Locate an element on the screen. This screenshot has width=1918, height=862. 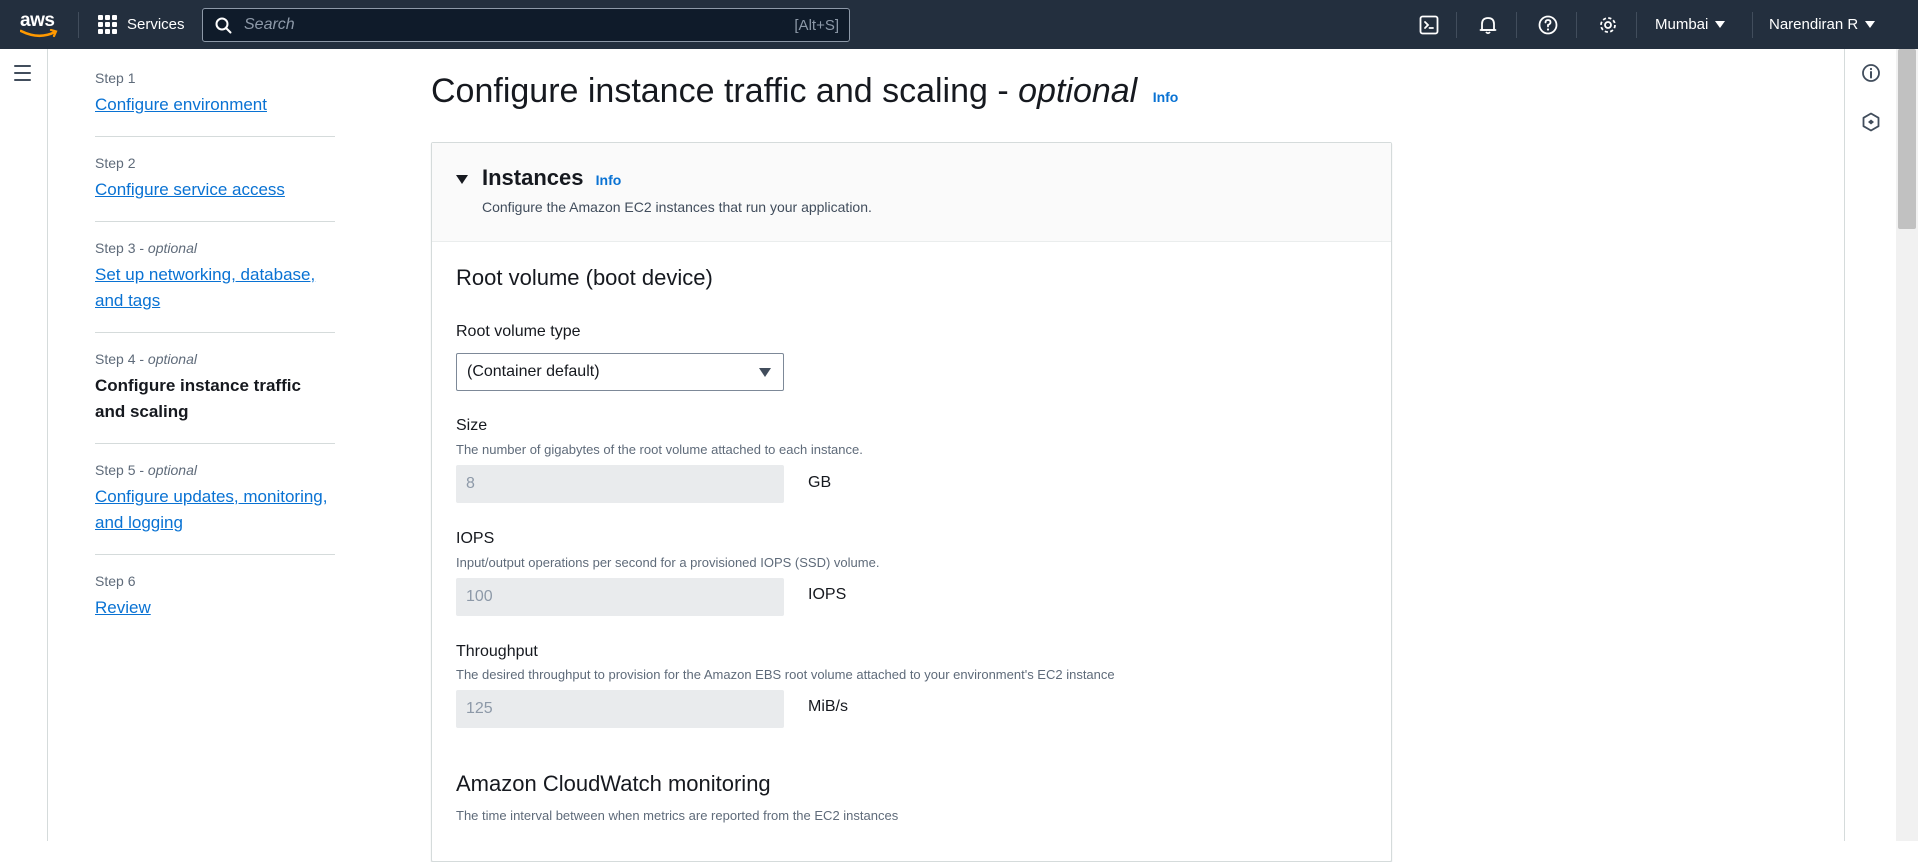
expand-caret-icon is located at coordinates (462, 179).